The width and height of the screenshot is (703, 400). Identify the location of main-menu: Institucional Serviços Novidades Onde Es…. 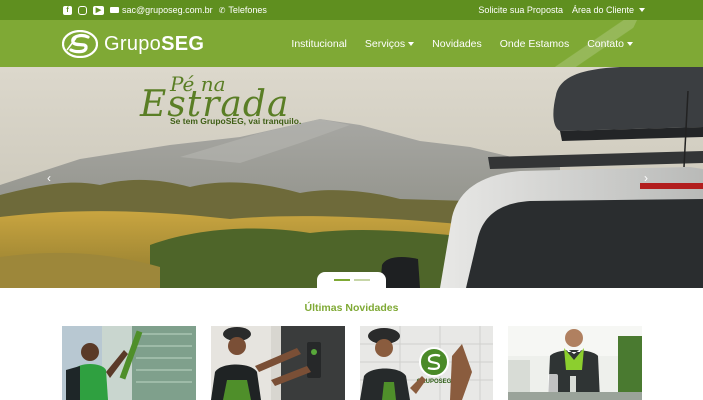
(462, 43).